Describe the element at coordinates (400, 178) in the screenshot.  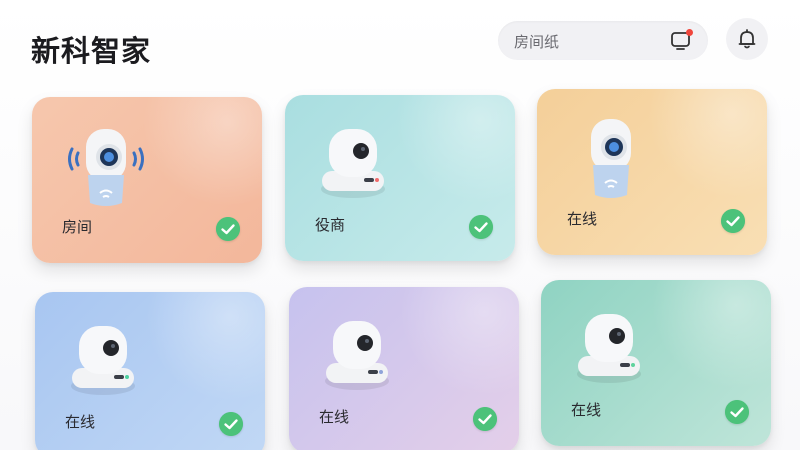
I see `device-card-2: 役商` at that location.